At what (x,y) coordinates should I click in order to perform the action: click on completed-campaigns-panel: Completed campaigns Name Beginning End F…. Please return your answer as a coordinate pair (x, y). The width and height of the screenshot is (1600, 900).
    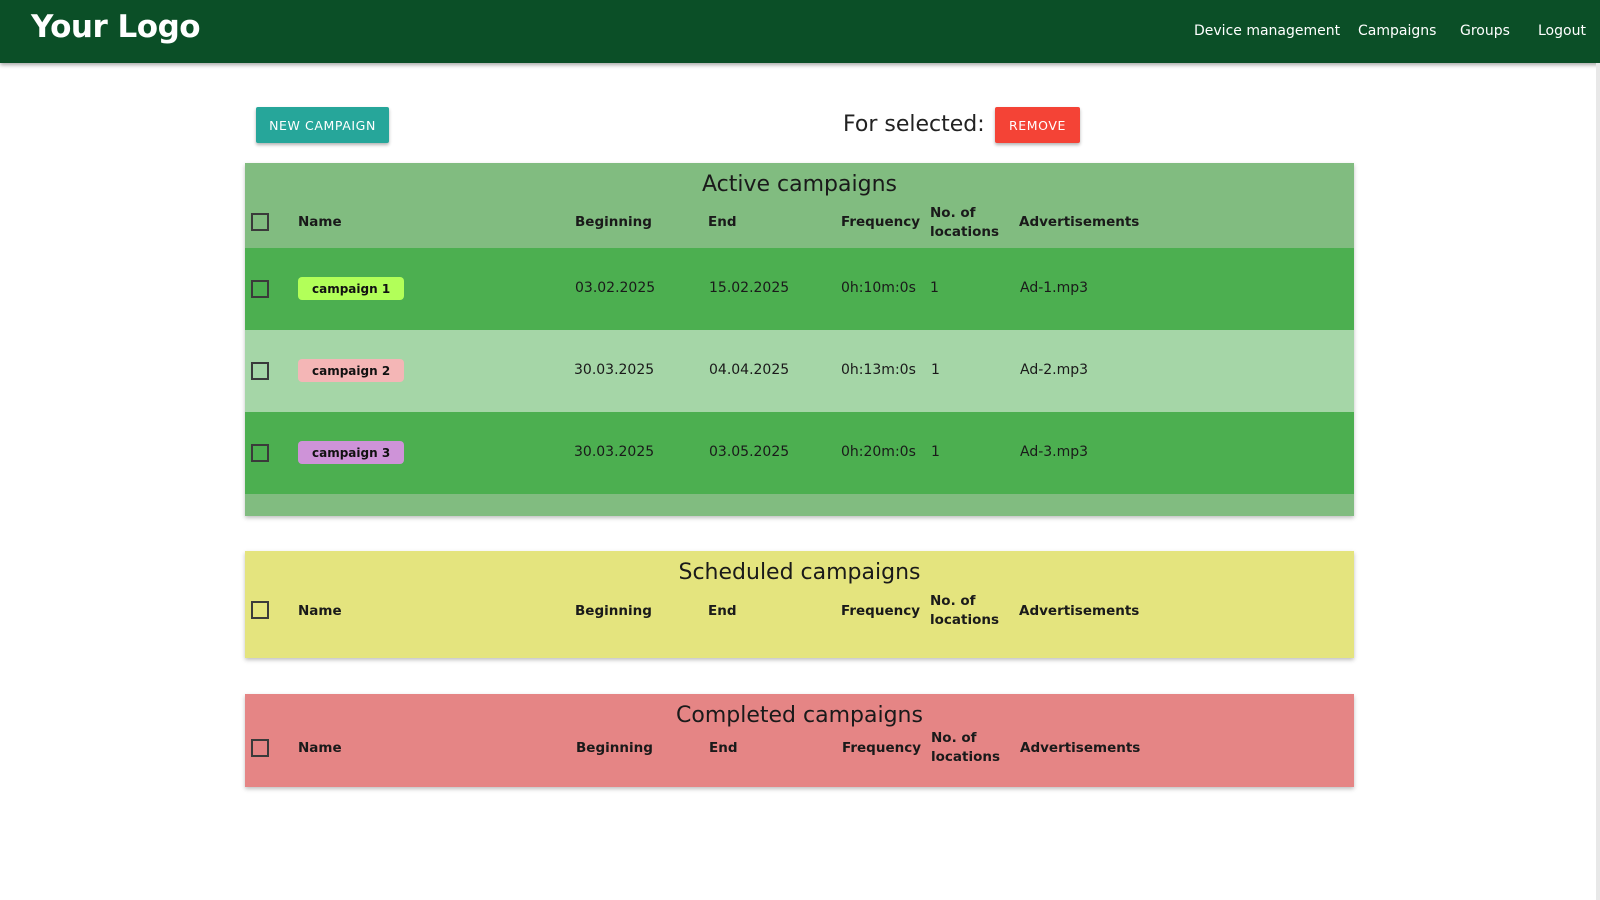
    Looking at the image, I should click on (799, 740).